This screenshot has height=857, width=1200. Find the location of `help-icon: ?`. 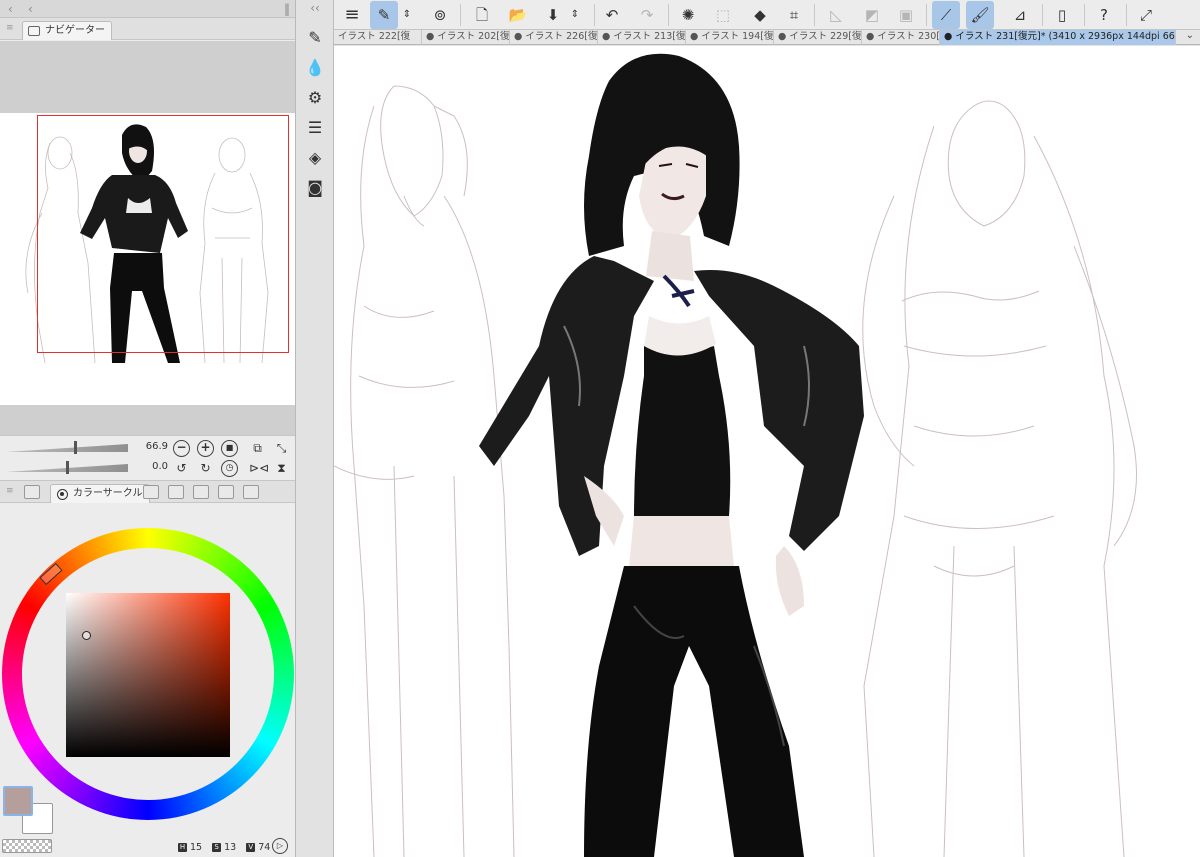

help-icon: ? is located at coordinates (1104, 15).